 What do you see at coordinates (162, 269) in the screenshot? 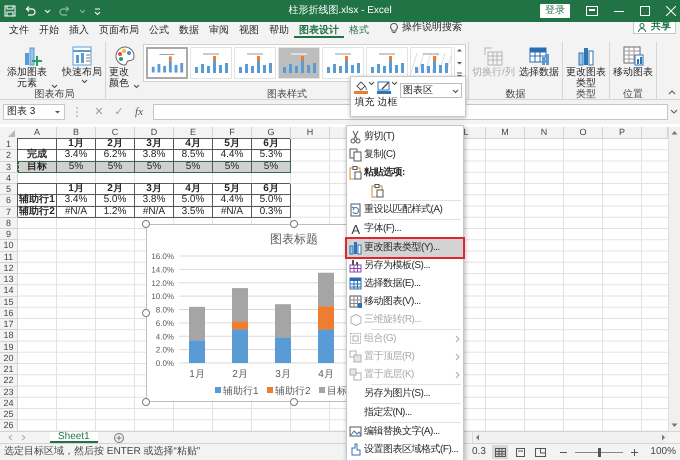
I see `axis-label: 14.0%` at bounding box center [162, 269].